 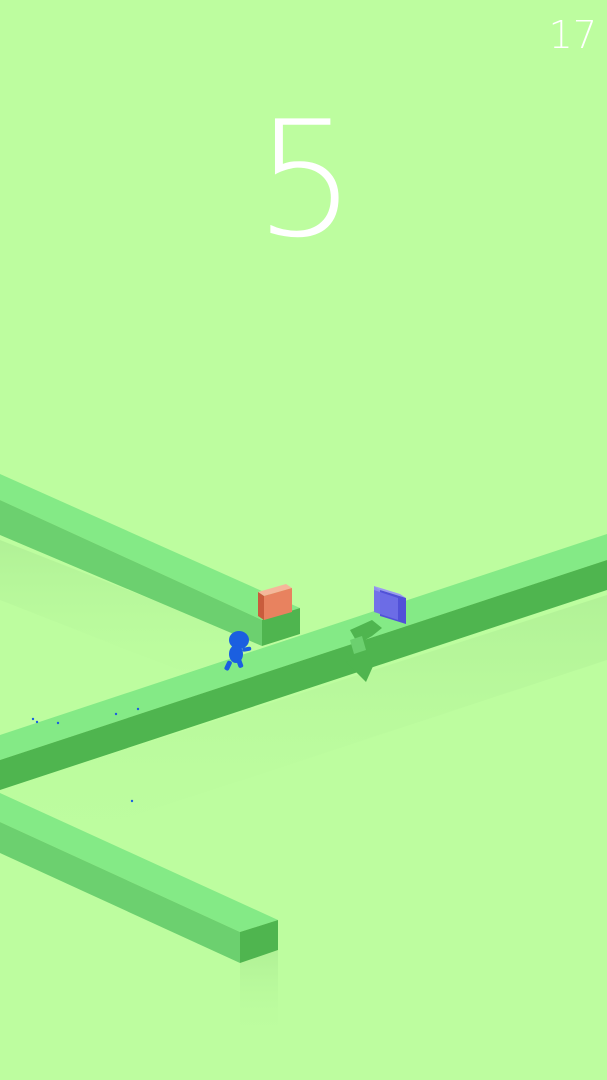 What do you see at coordinates (139, 878) in the screenshot?
I see `lower-path-segment` at bounding box center [139, 878].